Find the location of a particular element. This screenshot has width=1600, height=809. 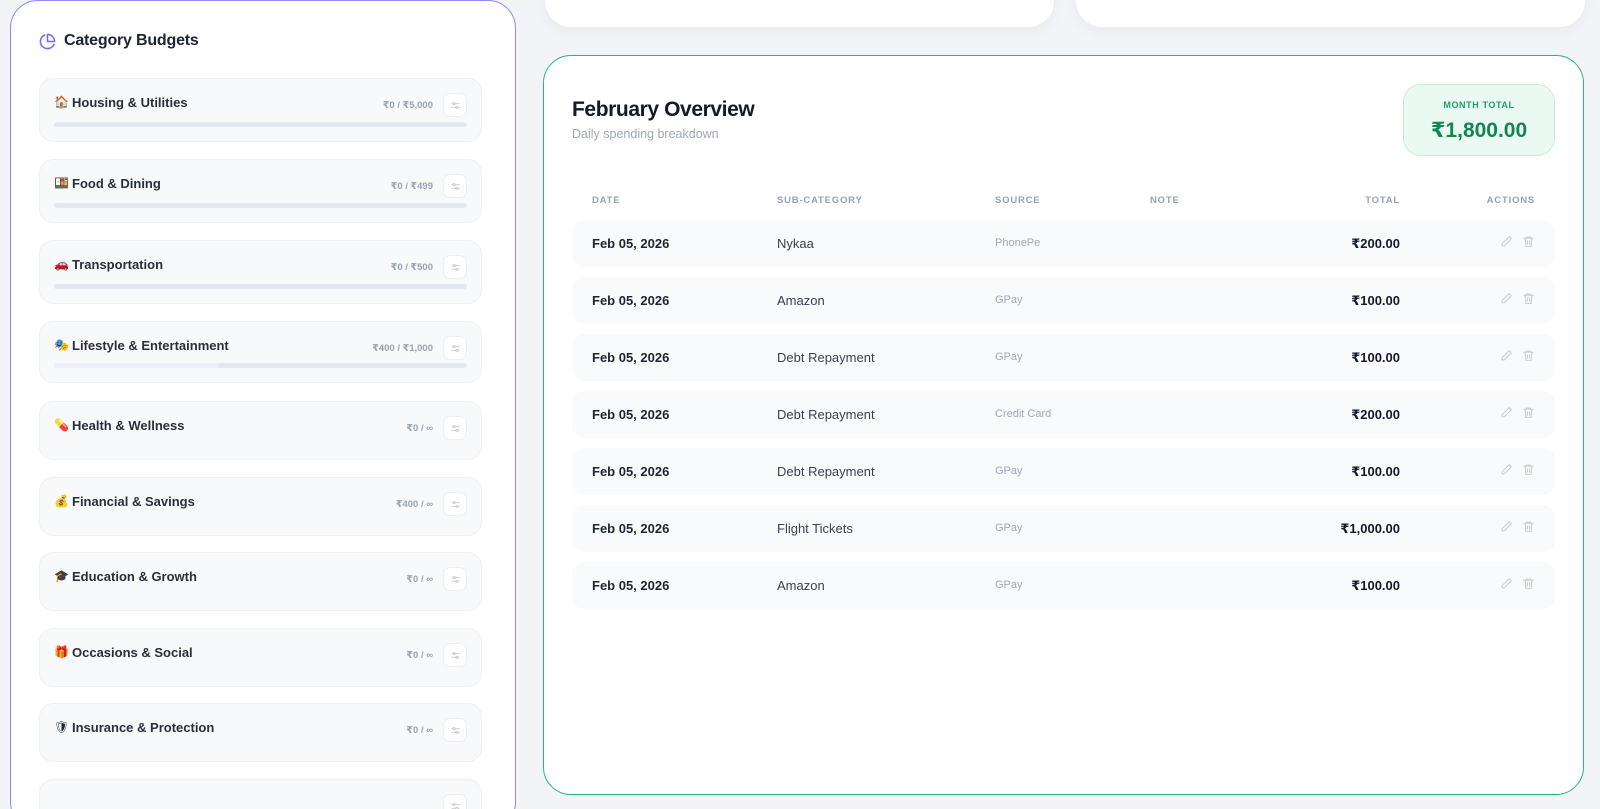

category-emoji-icon: 💰 is located at coordinates (61, 501).